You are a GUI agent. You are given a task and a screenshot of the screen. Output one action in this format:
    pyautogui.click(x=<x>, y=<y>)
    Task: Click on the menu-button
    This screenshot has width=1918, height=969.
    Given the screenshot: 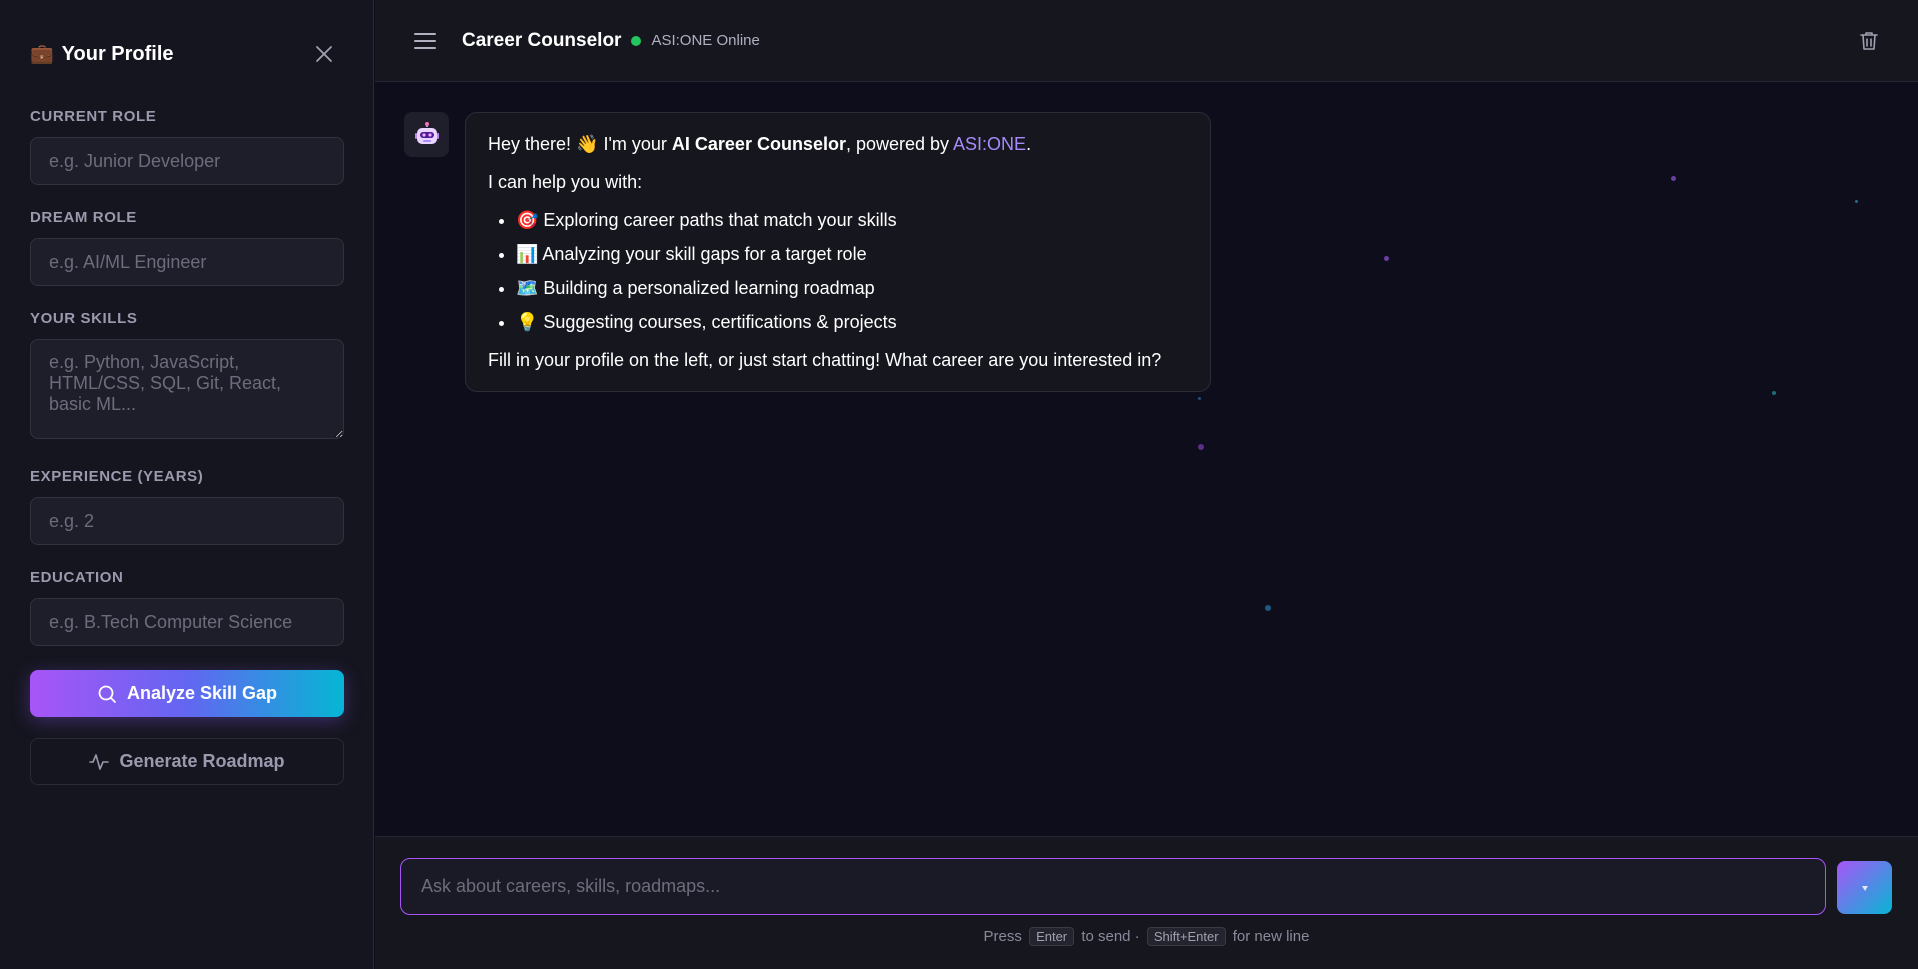 What is the action you would take?
    pyautogui.click(x=425, y=41)
    